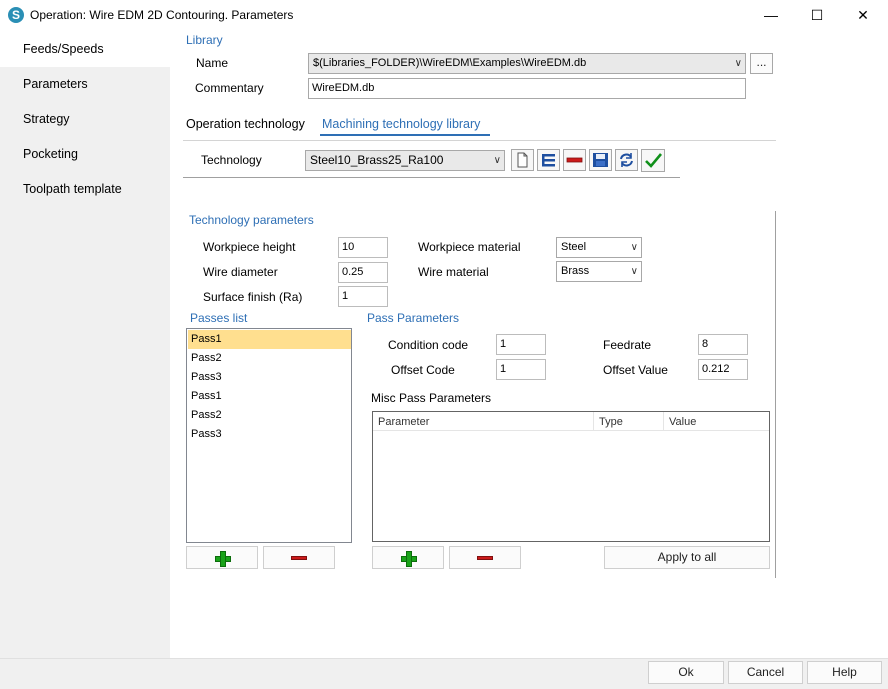 The image size is (888, 689). What do you see at coordinates (574, 247) in the screenshot?
I see `workpiece-material-value: Steel` at bounding box center [574, 247].